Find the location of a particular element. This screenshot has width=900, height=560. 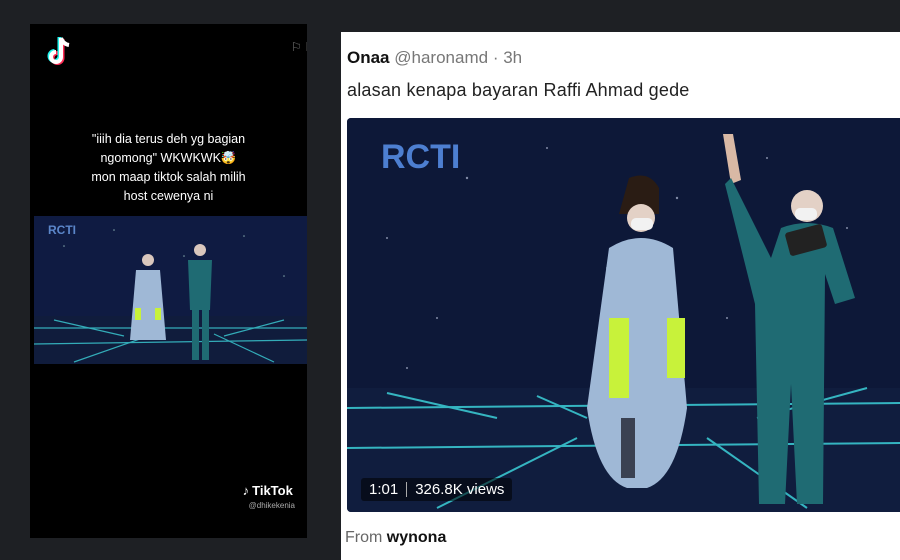

tweet-header: Onaa @haronamd · 3h is located at coordinates (434, 58).